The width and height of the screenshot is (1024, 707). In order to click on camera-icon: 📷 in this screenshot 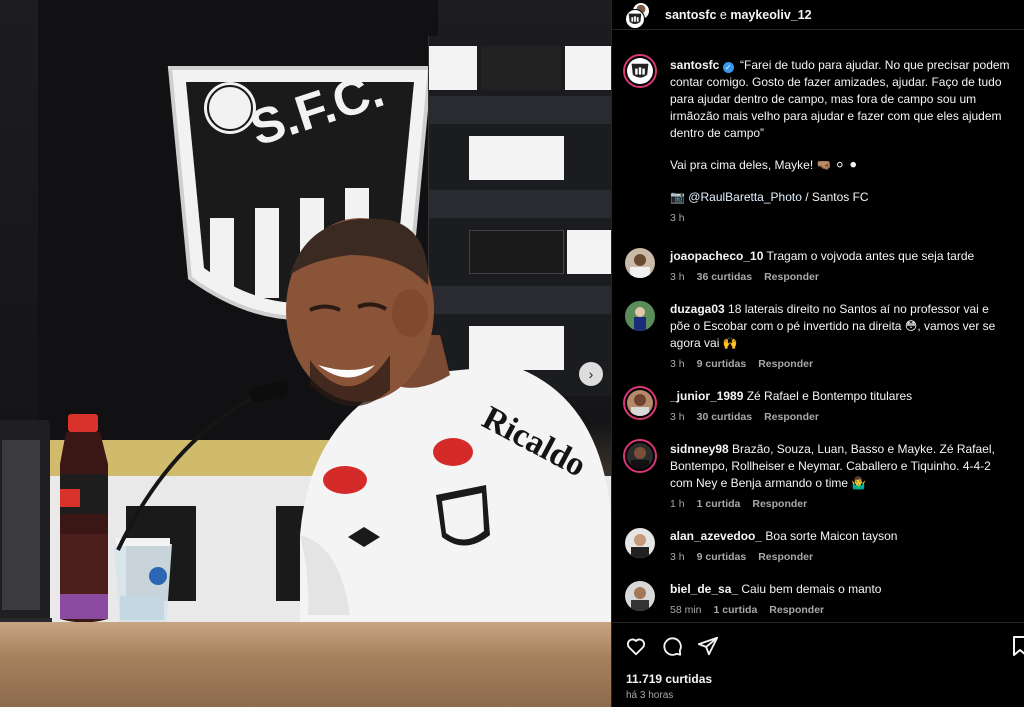, I will do `click(677, 197)`.